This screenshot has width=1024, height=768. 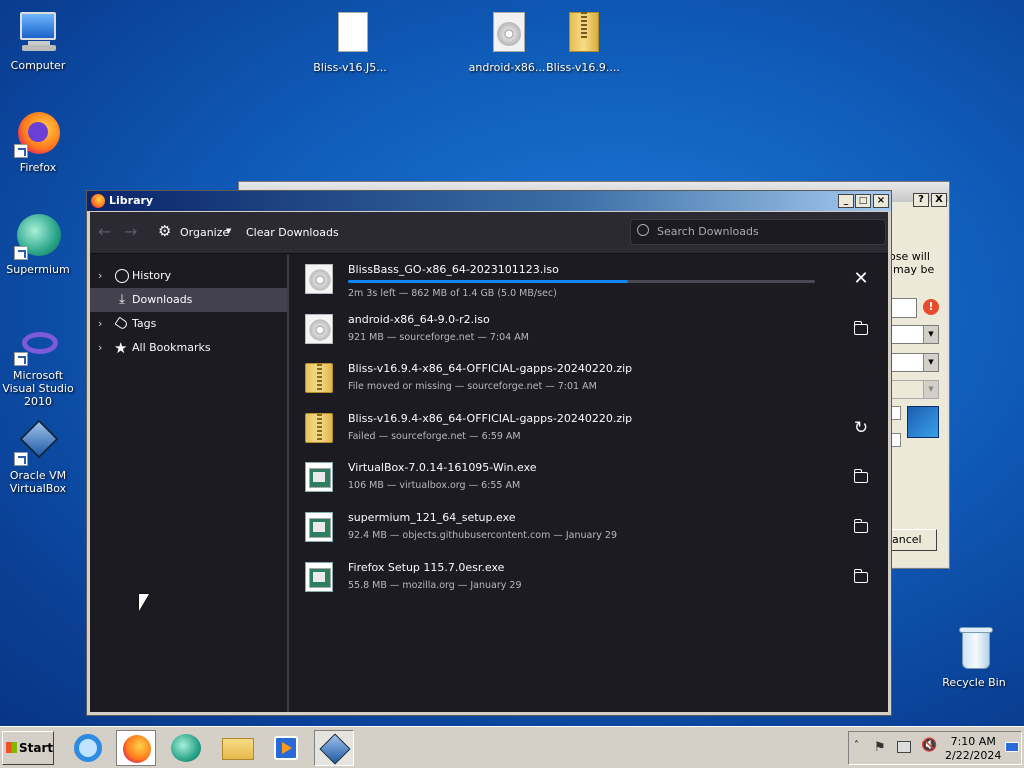 What do you see at coordinates (186, 748) in the screenshot?
I see `taskbar-supermium` at bounding box center [186, 748].